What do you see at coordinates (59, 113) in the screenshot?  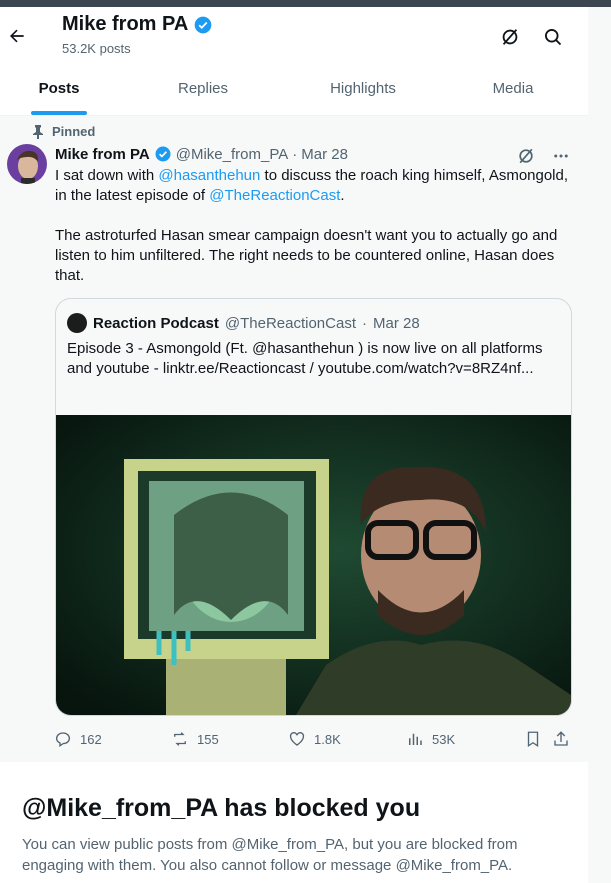 I see `active-tab-indicator` at bounding box center [59, 113].